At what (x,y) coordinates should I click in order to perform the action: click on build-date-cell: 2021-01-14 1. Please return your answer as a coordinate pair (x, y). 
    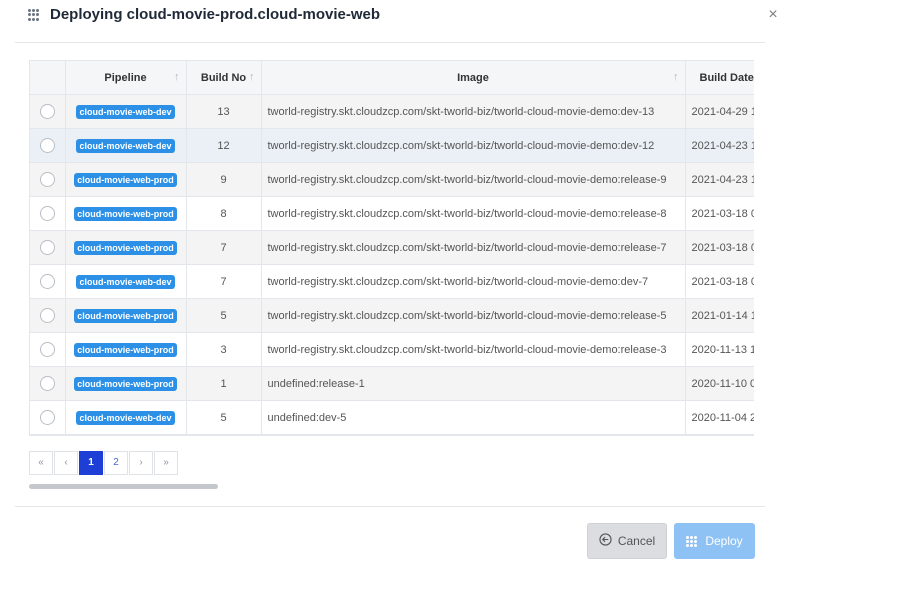
    Looking at the image, I should click on (719, 315).